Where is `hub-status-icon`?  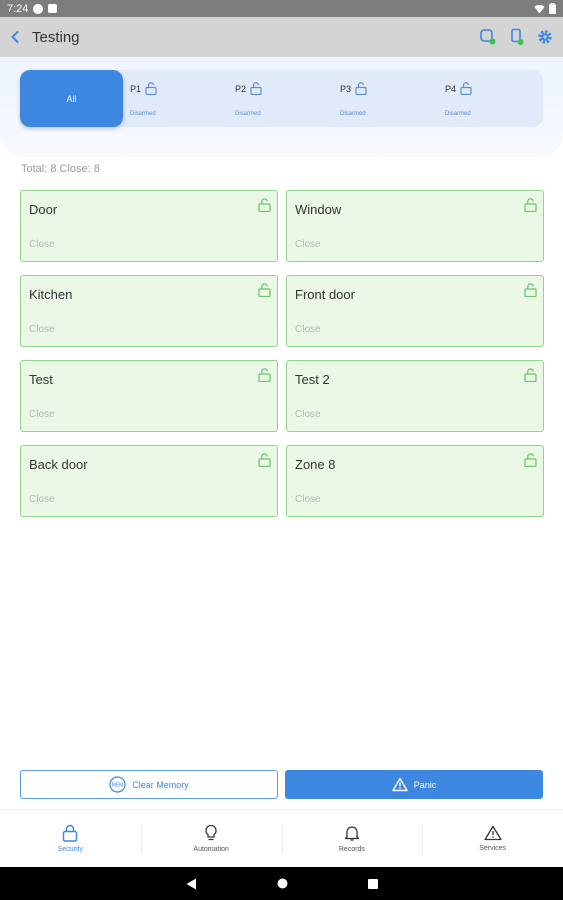 hub-status-icon is located at coordinates (488, 37).